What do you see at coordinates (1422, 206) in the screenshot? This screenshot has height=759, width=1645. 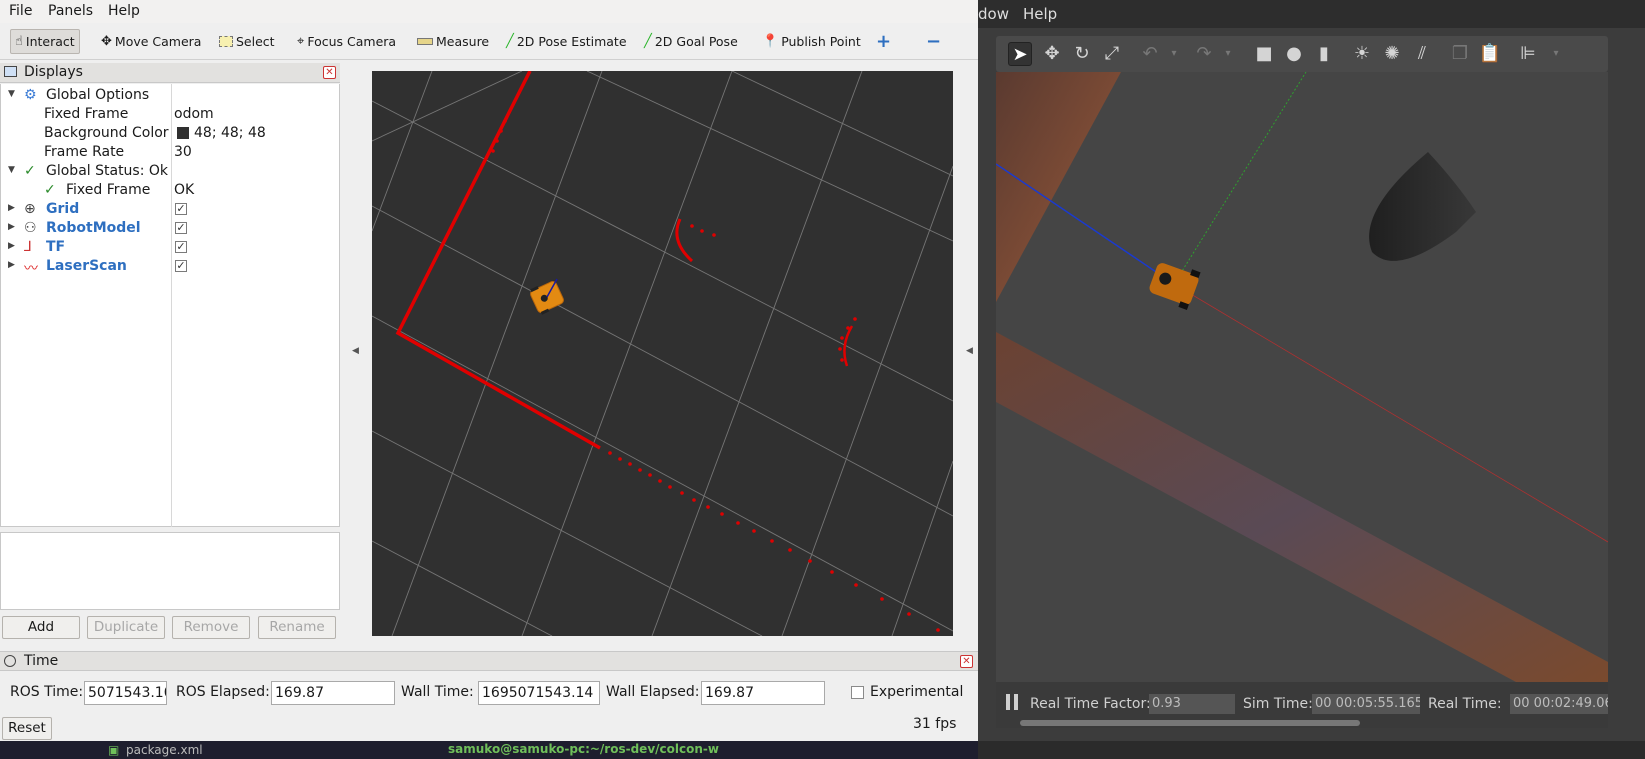 I see `cylinder-obstacle` at bounding box center [1422, 206].